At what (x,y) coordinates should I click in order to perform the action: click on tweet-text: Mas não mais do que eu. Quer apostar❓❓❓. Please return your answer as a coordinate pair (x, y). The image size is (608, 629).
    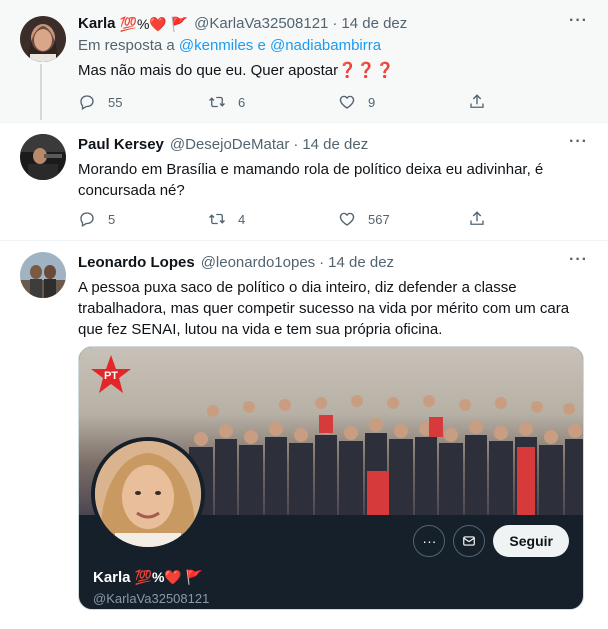
    Looking at the image, I should click on (333, 70).